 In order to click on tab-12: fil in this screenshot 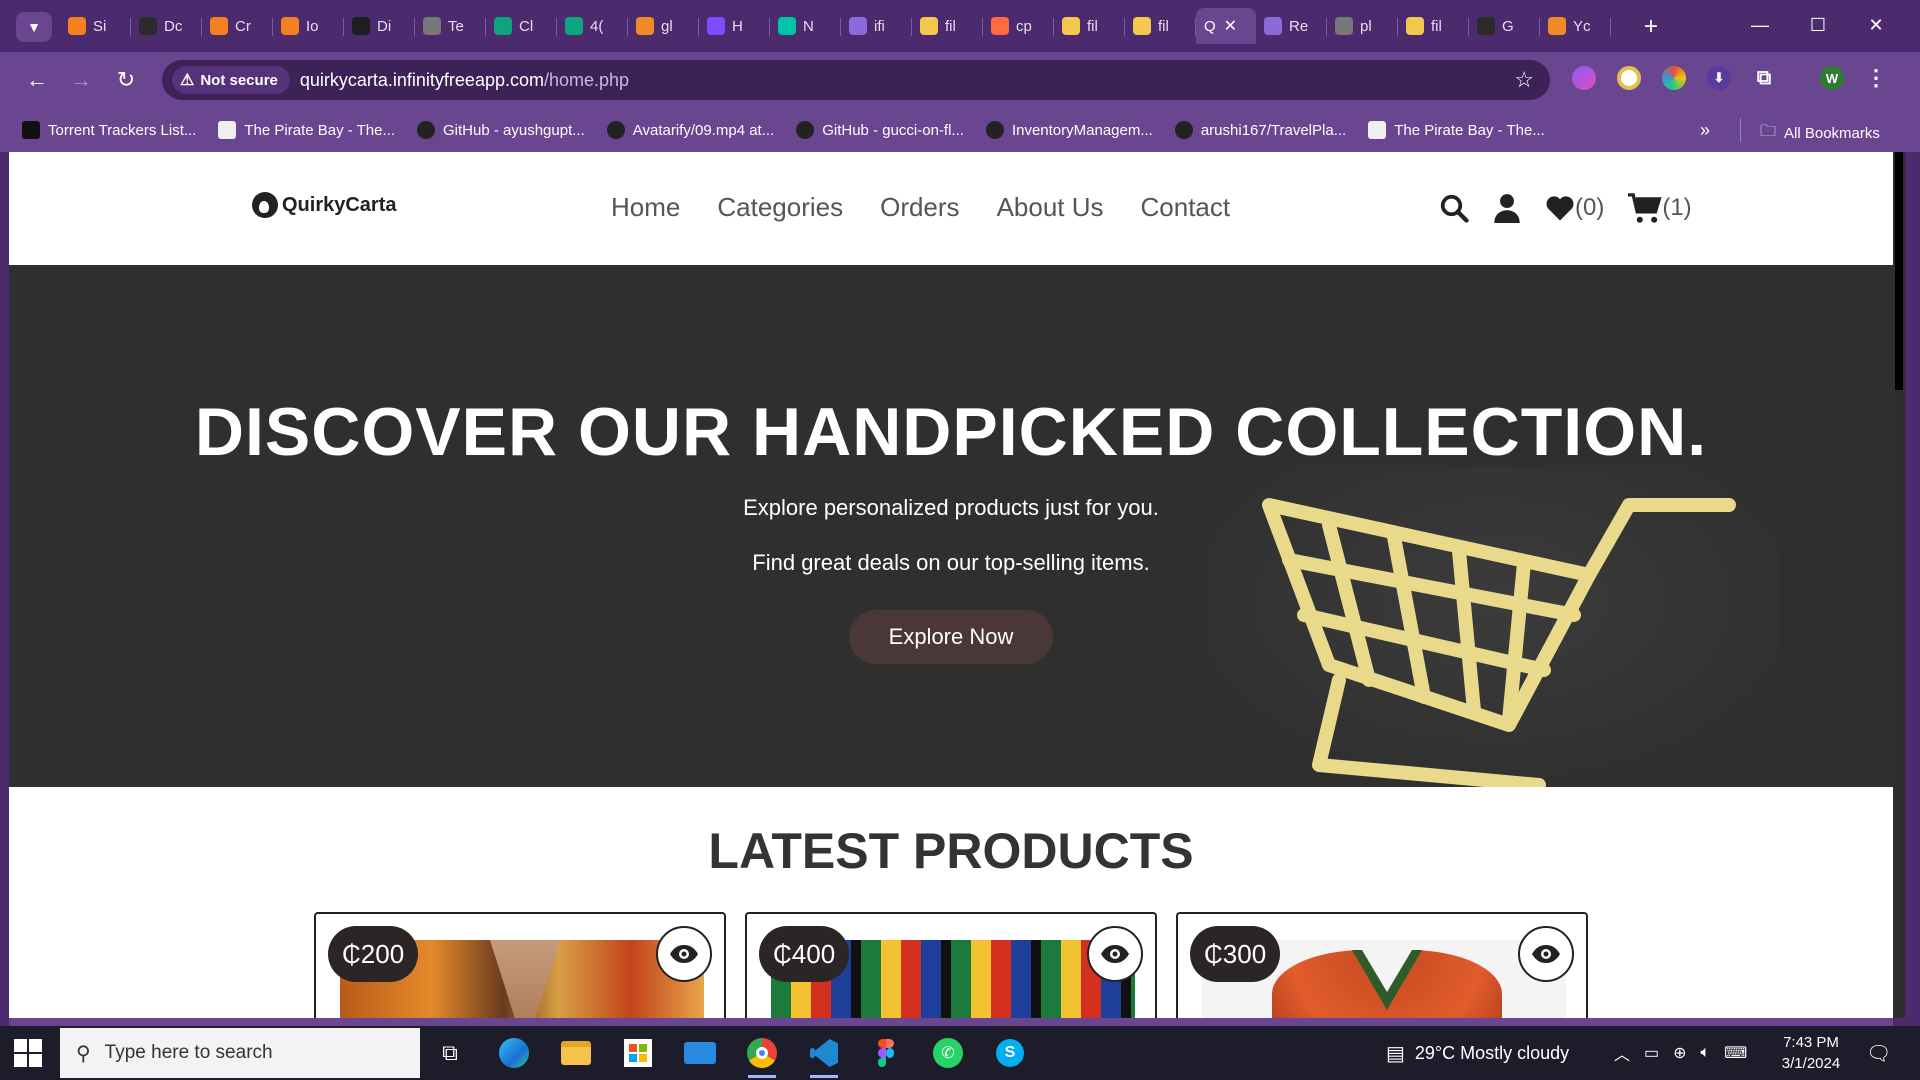, I will do `click(947, 26)`.